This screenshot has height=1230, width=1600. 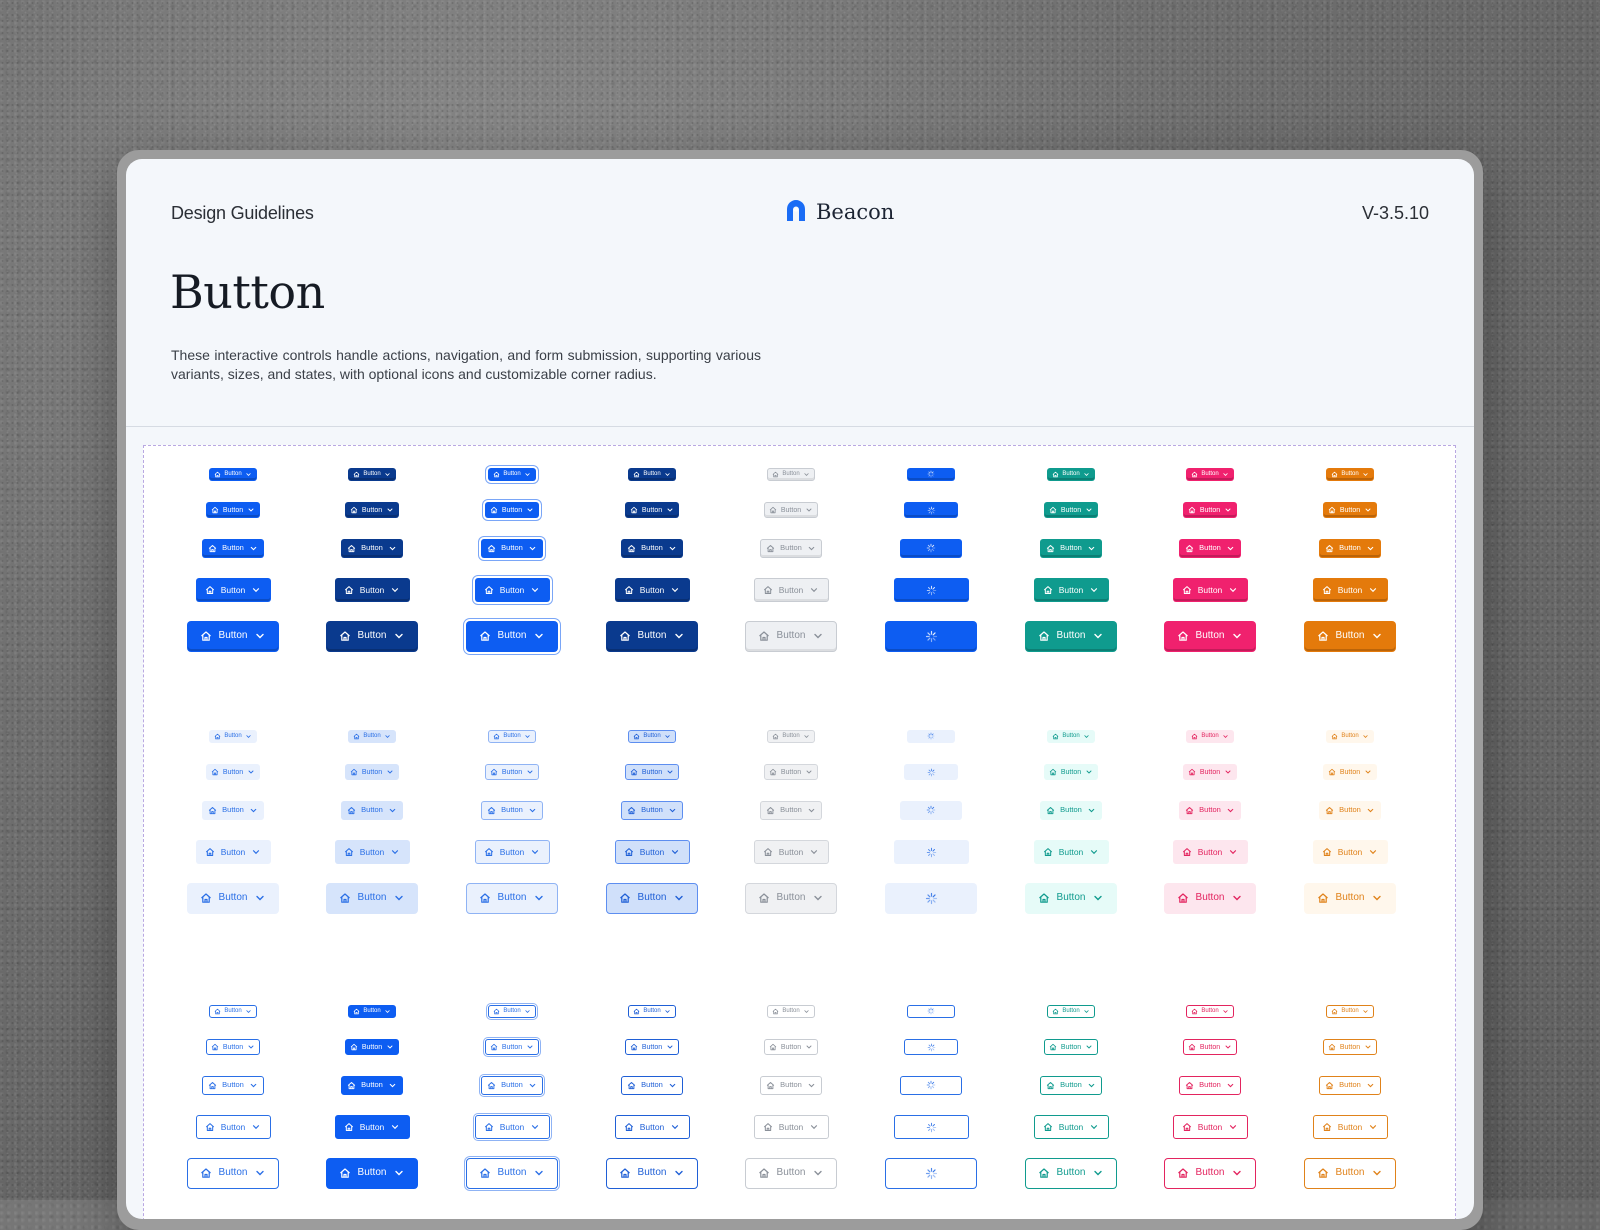 I want to click on danger-outline-button-xl: Button, so click(x=1210, y=1173).